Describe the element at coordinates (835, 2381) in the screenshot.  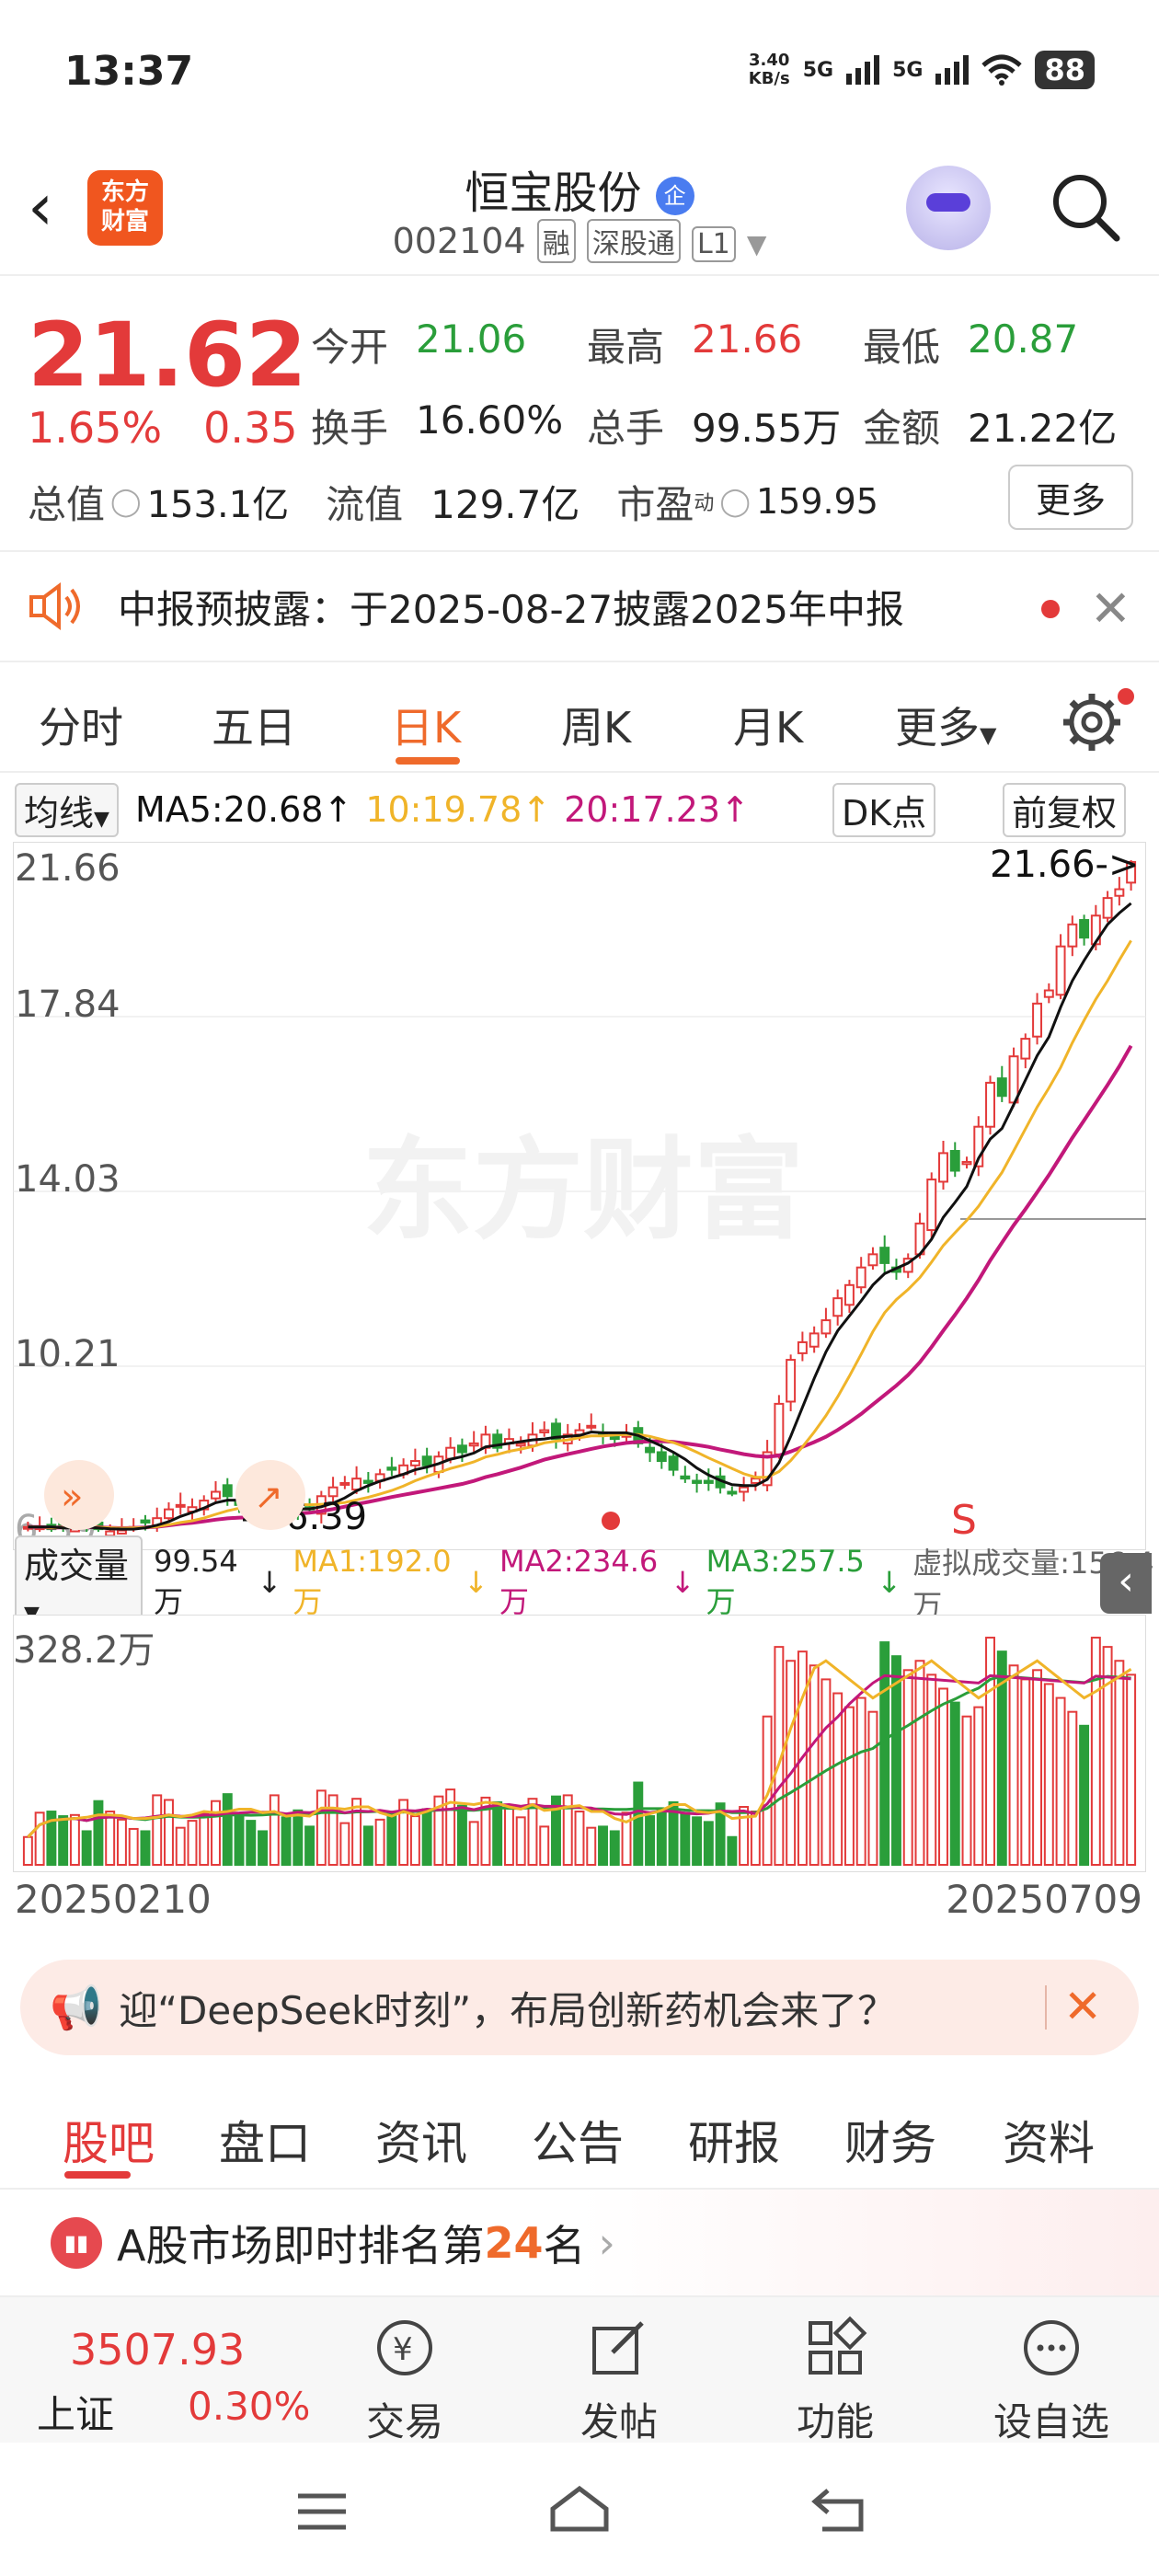
I see `functions-button: 功能` at that location.